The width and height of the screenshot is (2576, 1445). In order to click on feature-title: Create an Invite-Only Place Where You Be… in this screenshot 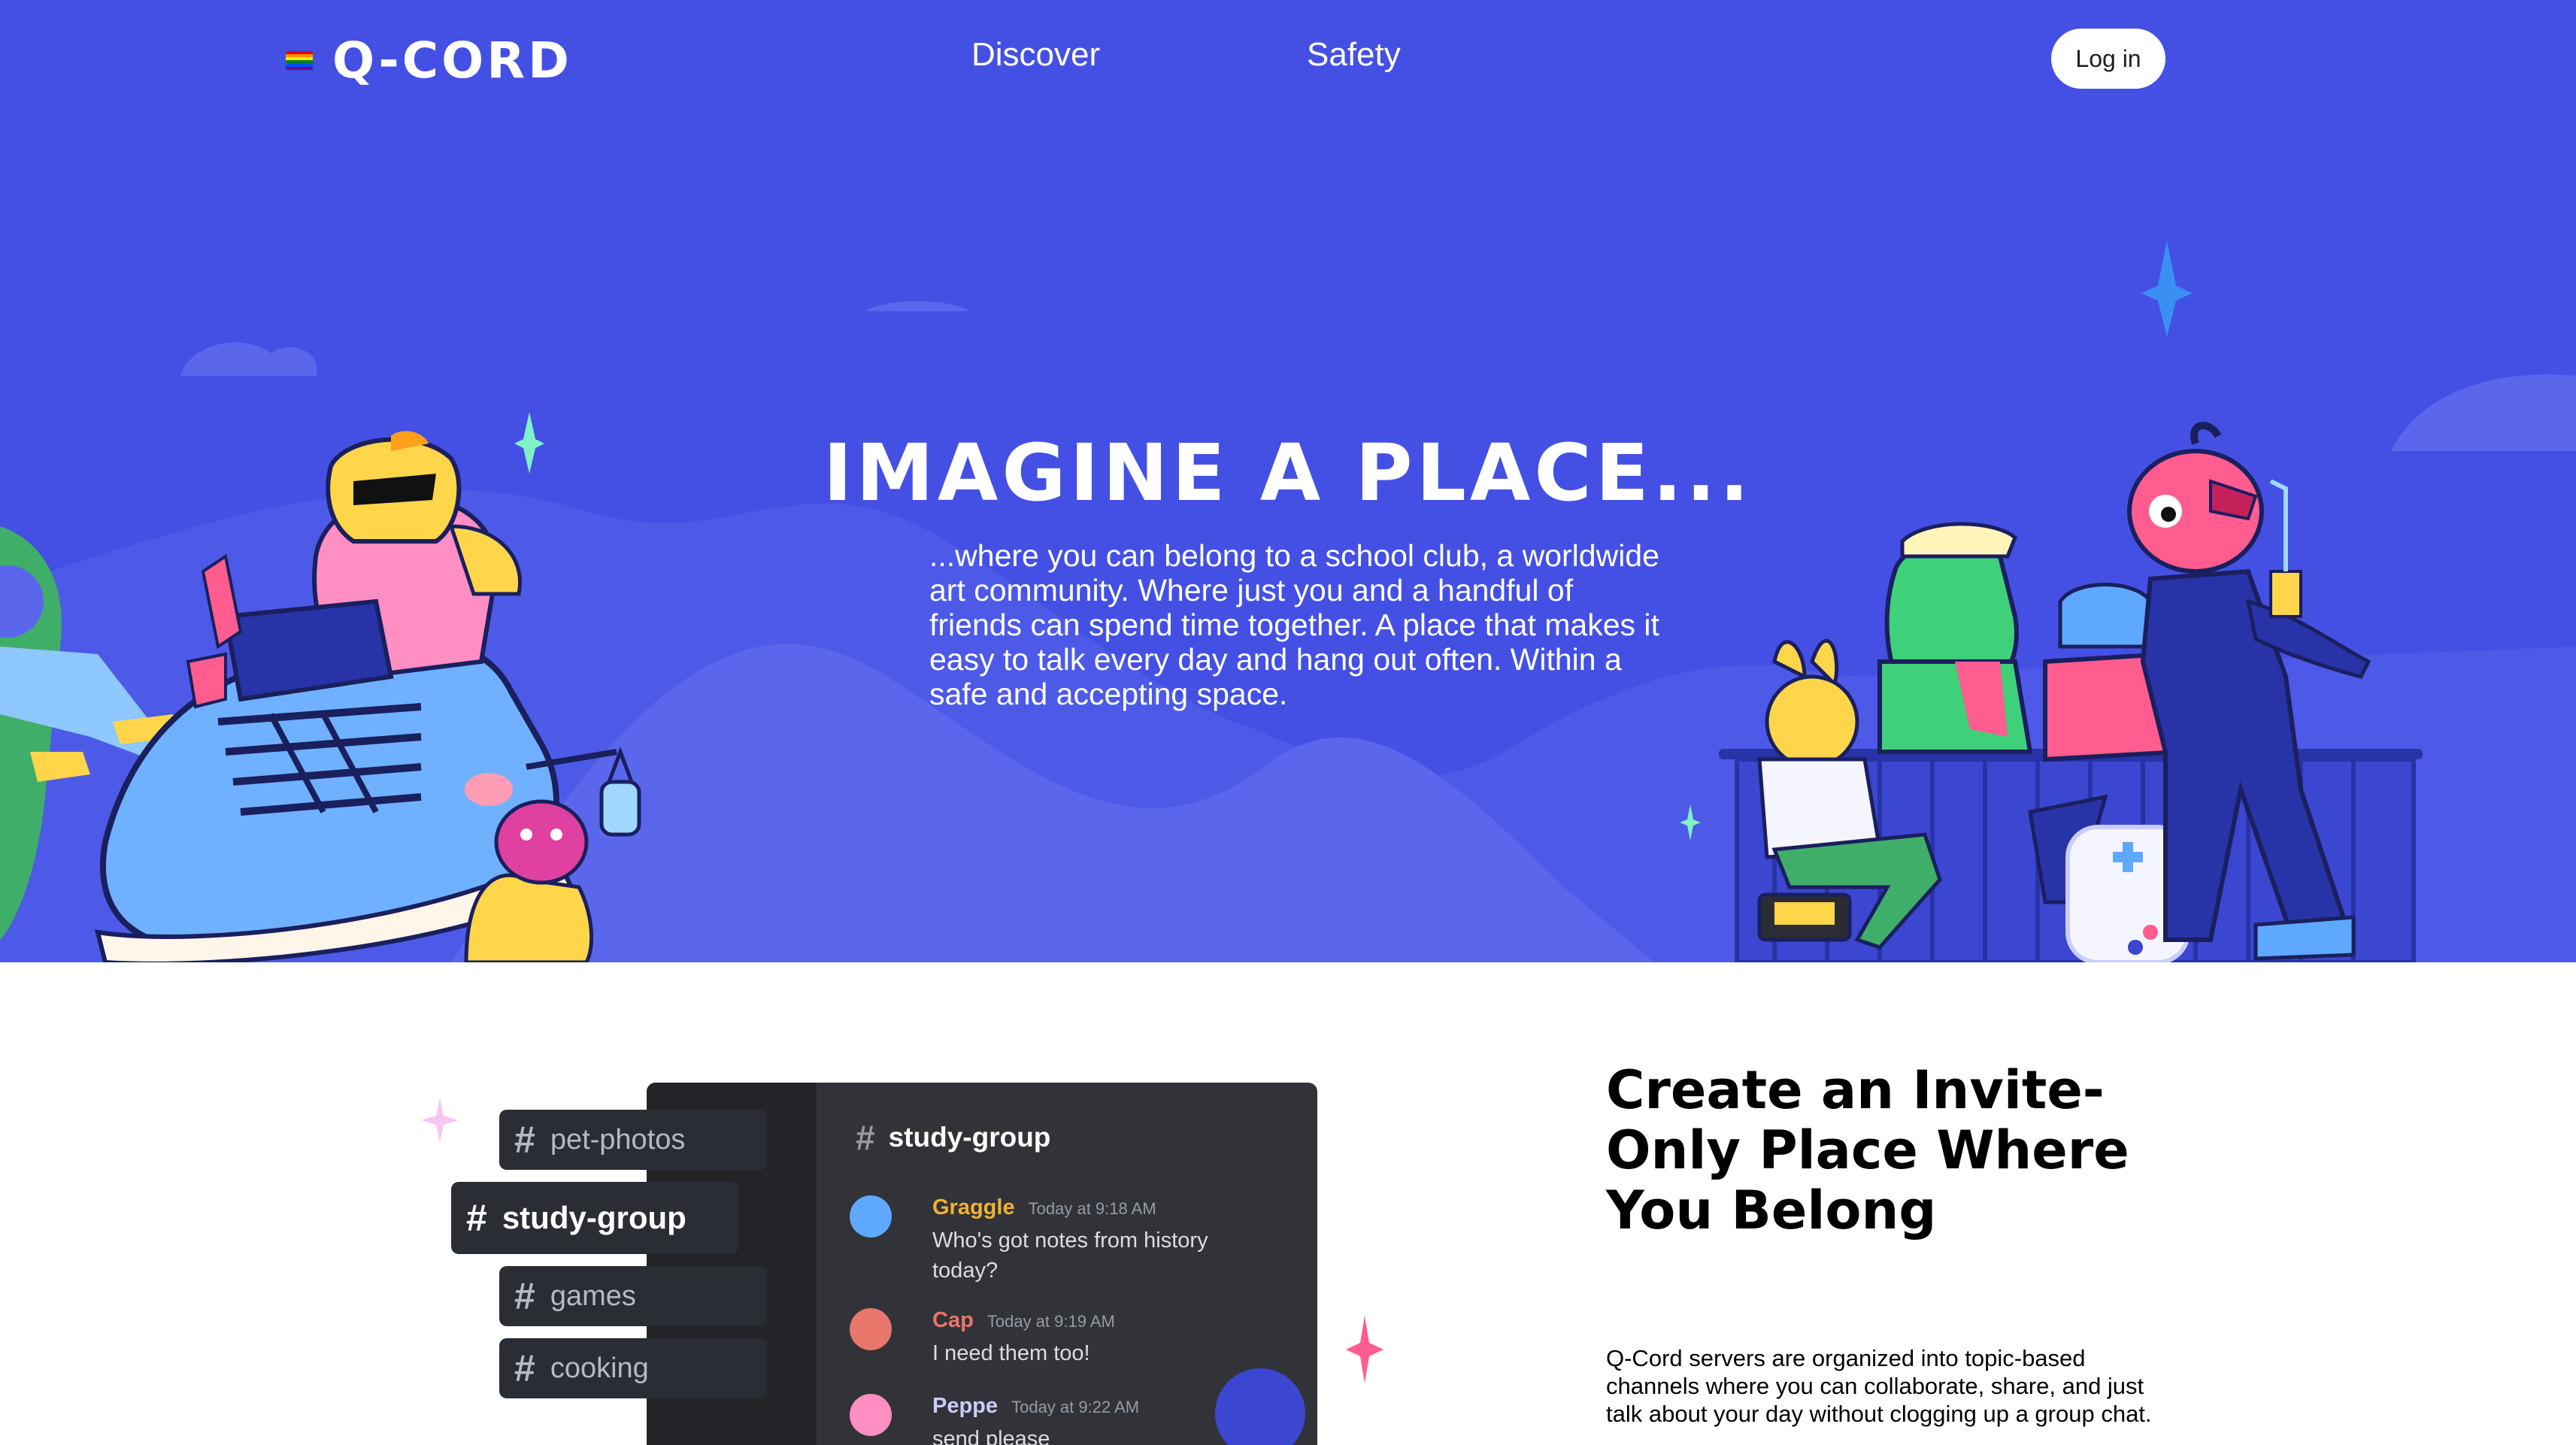, I will do `click(1867, 1150)`.